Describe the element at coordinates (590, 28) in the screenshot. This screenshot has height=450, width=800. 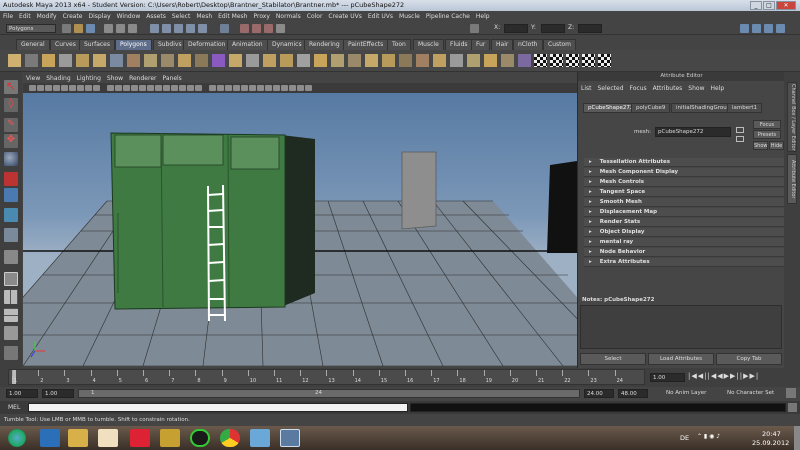
I see `z-field` at that location.